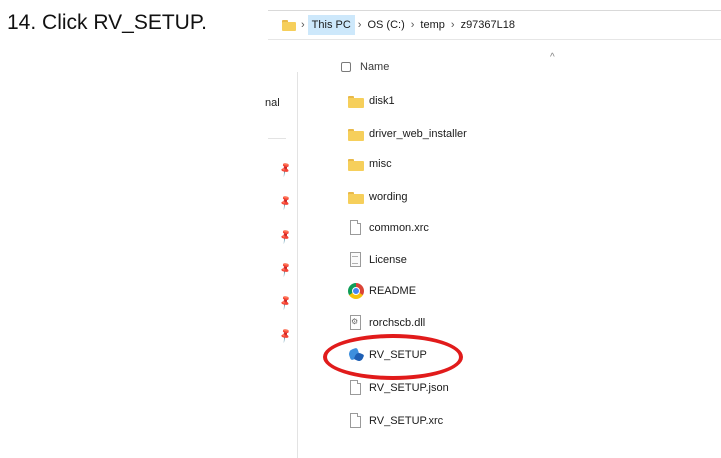  What do you see at coordinates (399, 228) in the screenshot?
I see `file-name: common.xrc` at bounding box center [399, 228].